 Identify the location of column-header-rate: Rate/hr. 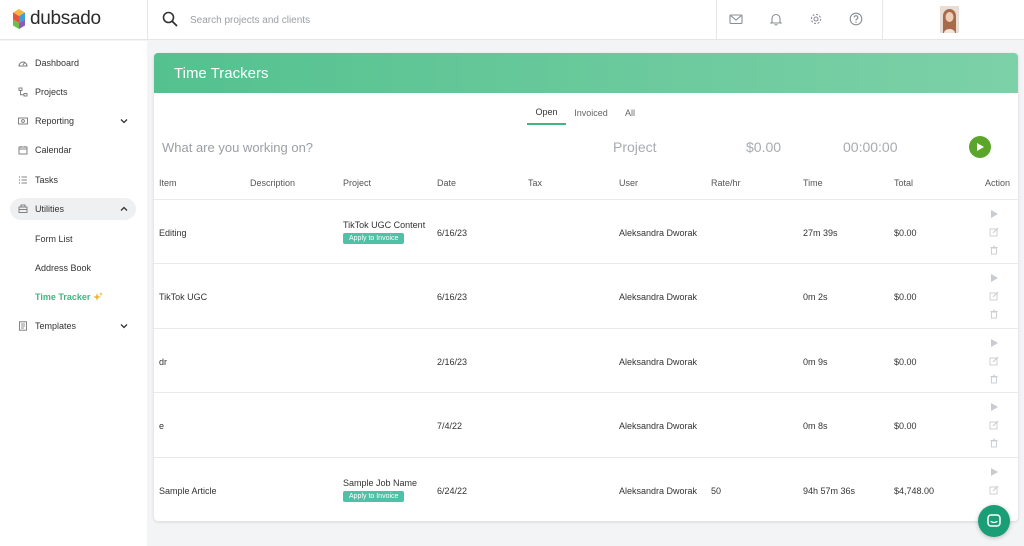
(726, 183).